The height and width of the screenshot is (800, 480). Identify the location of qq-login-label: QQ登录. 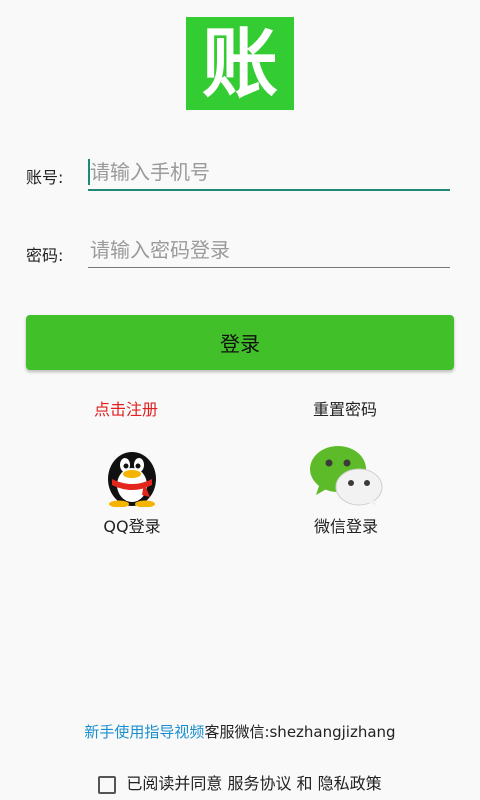
(132, 526).